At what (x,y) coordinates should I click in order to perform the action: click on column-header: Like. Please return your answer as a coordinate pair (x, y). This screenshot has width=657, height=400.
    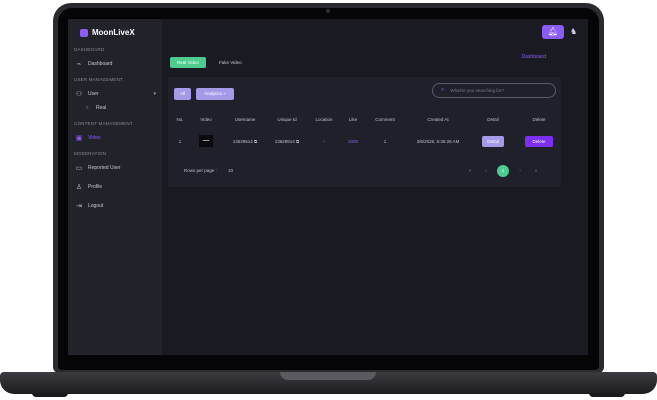
    Looking at the image, I should click on (353, 119).